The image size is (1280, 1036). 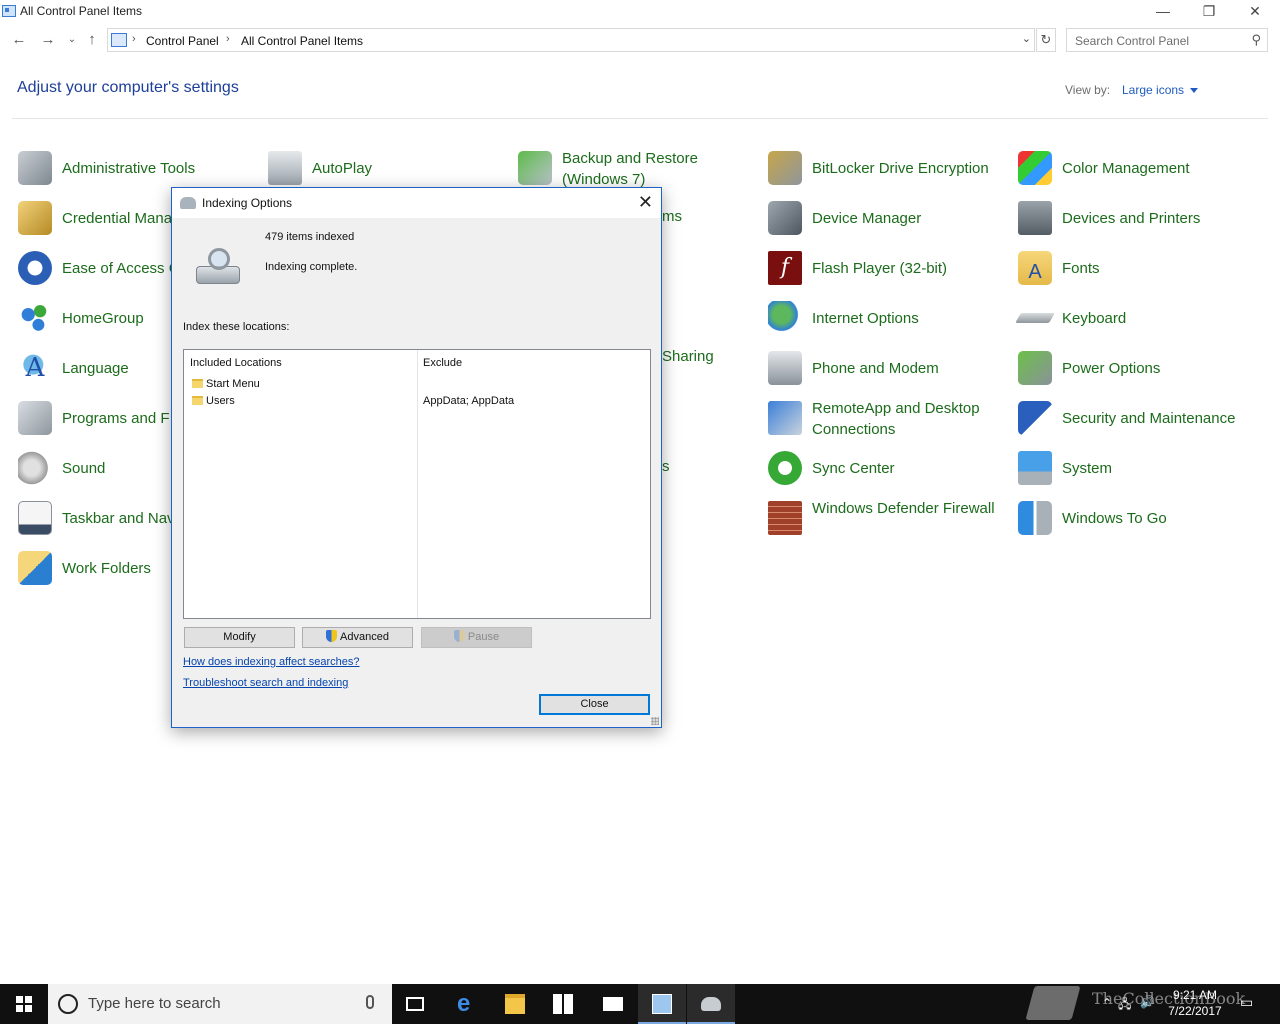 I want to click on breadcrumb-all-items: All Control Panel Items, so click(x=302, y=41).